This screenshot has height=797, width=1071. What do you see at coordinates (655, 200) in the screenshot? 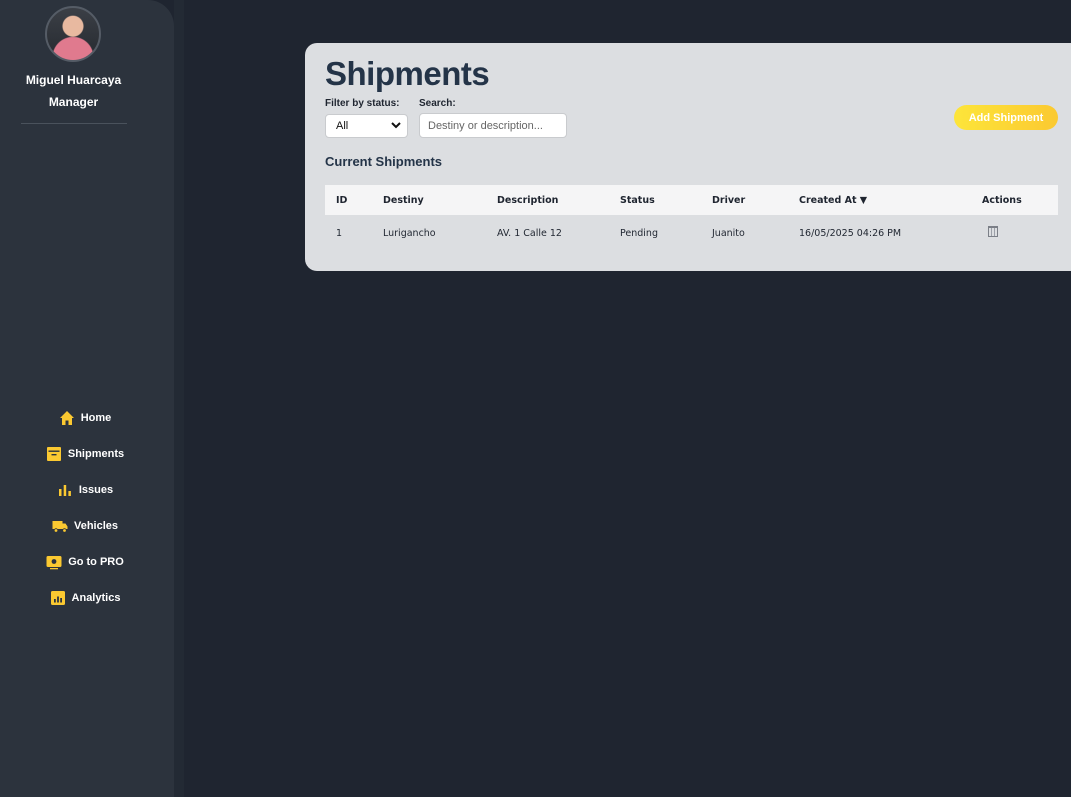
I see `column-header-status: Status` at bounding box center [655, 200].